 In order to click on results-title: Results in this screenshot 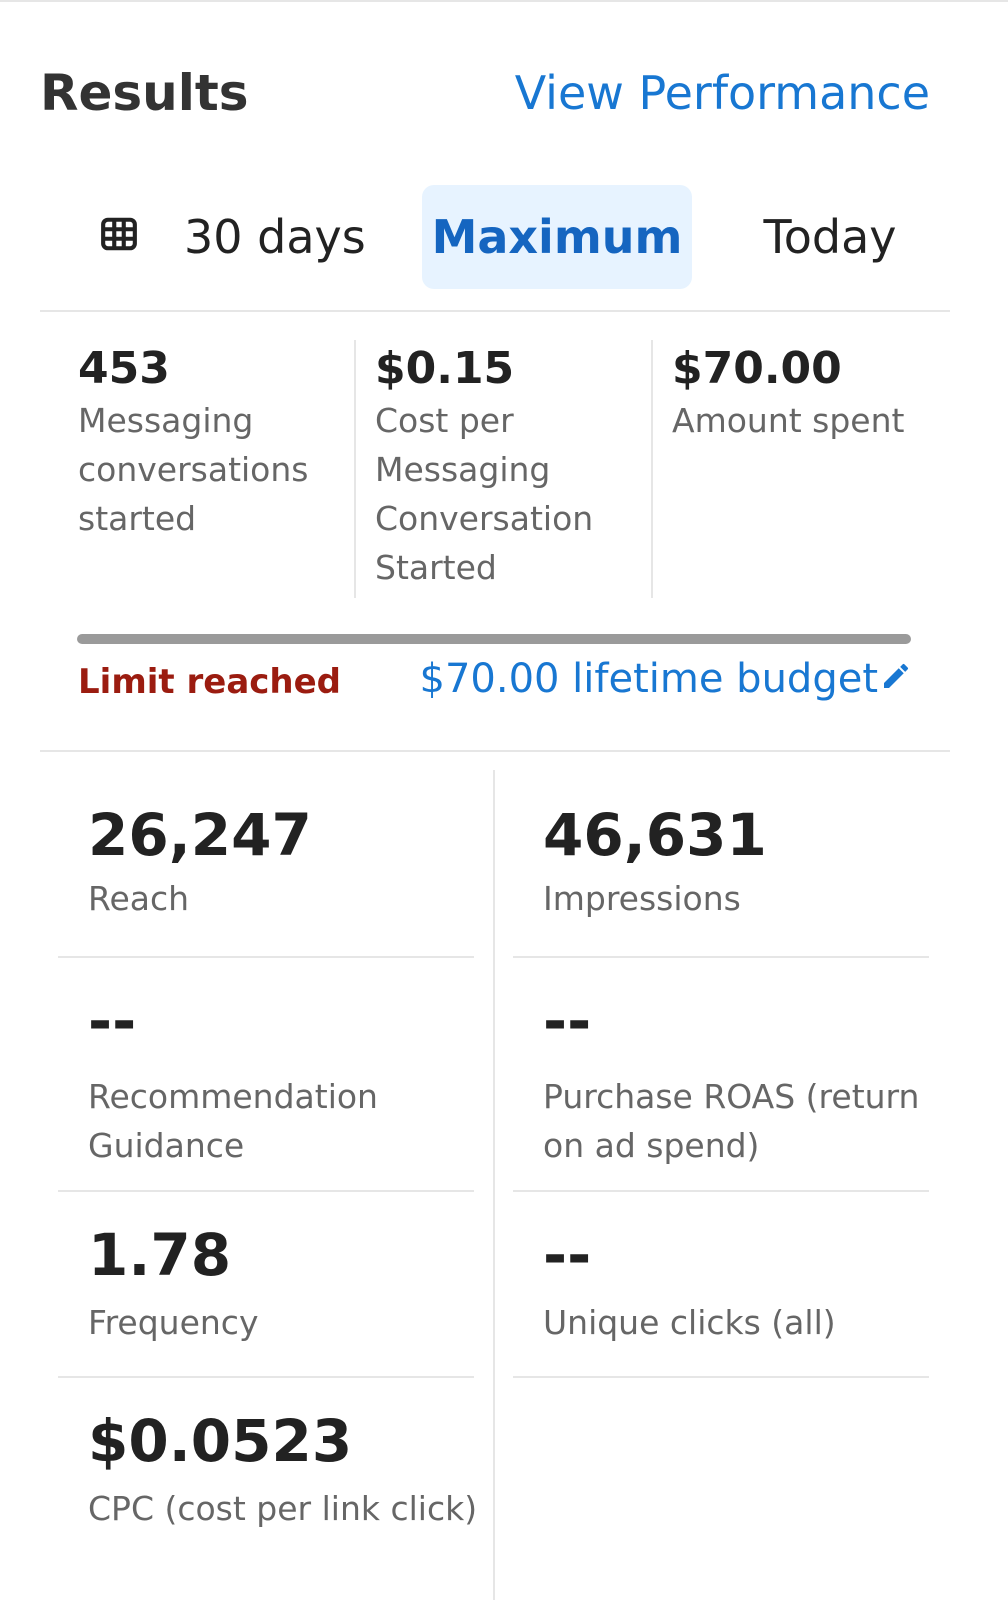, I will do `click(144, 93)`.